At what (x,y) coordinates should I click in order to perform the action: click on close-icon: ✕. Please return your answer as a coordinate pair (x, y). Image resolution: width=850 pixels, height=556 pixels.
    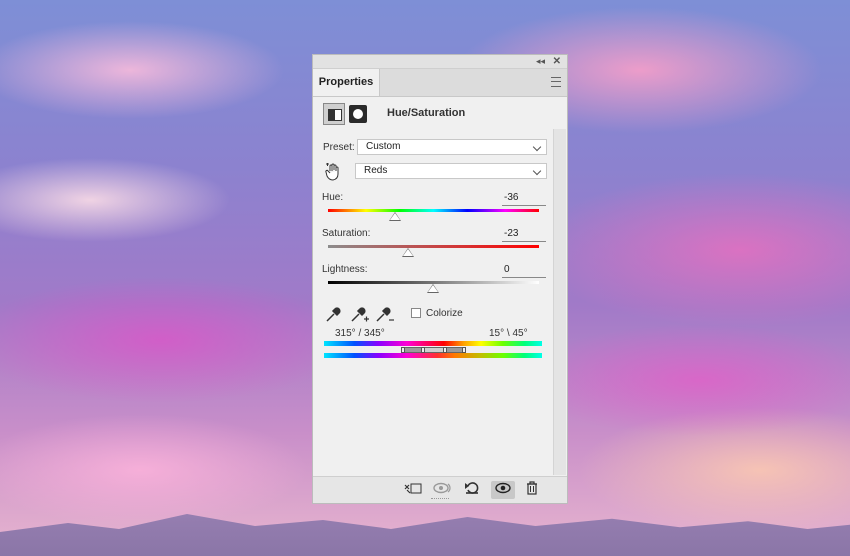
    Looking at the image, I should click on (557, 61).